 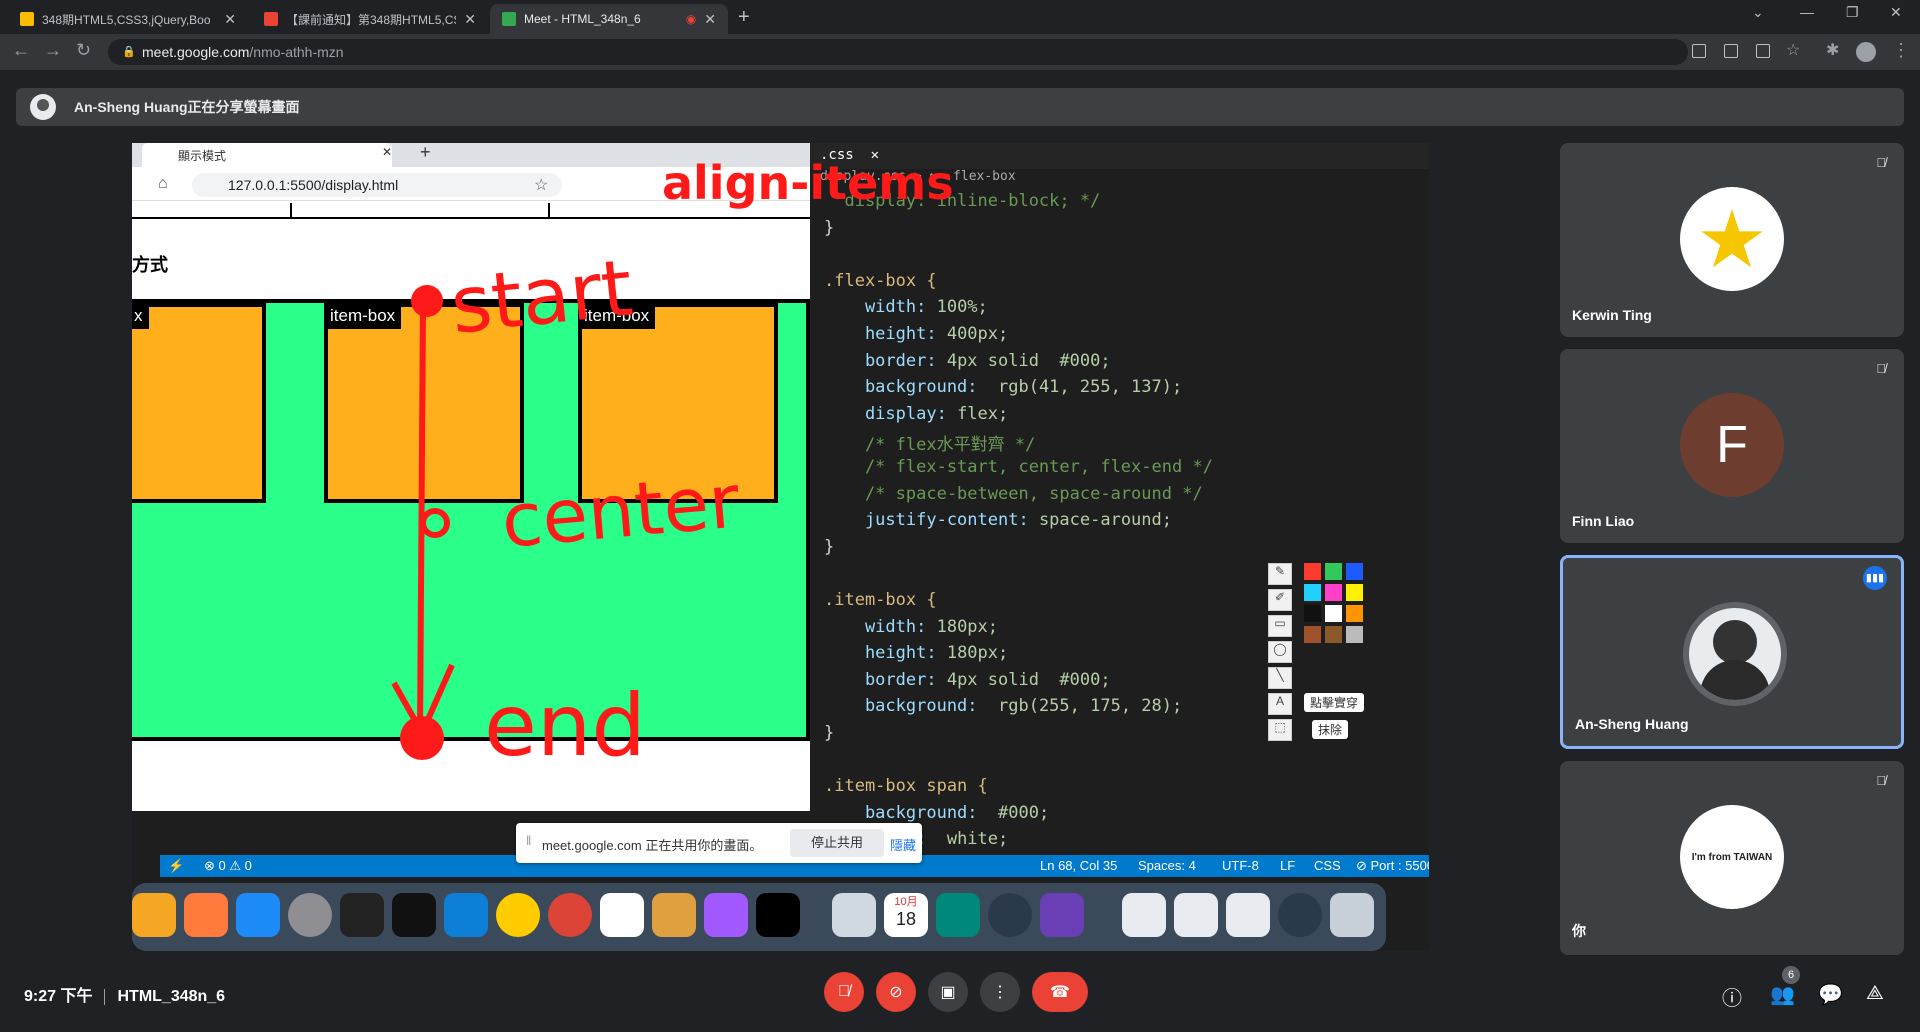 I want to click on presenter-avatar, so click(x=43, y=107).